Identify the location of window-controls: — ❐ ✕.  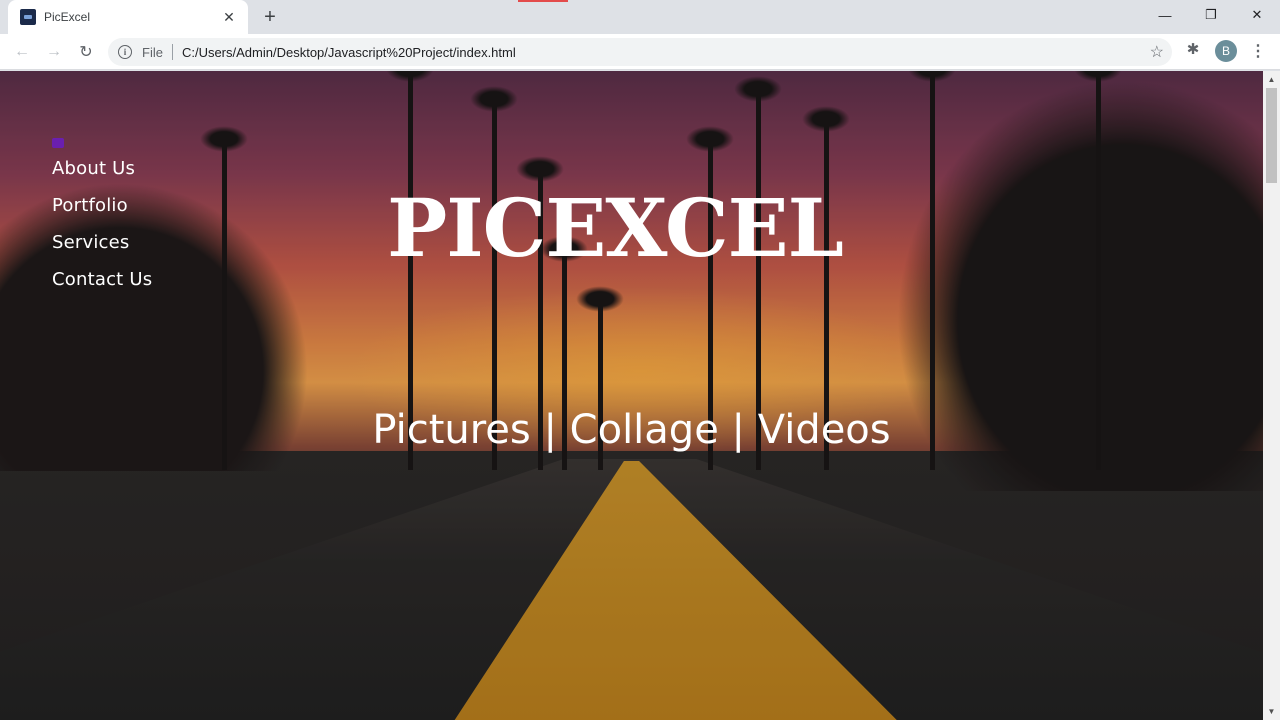
(1211, 15).